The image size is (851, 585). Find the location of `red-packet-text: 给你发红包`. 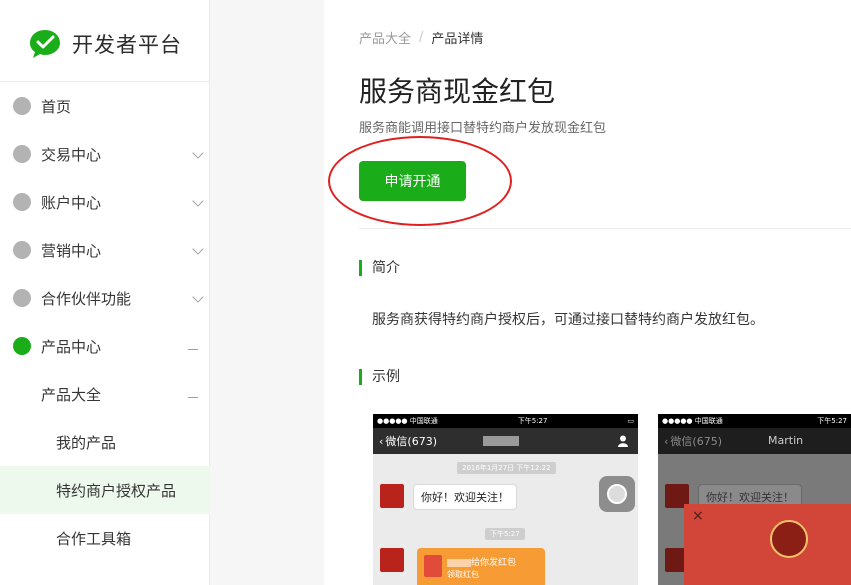

red-packet-text: 给你发红包 is located at coordinates (494, 563).